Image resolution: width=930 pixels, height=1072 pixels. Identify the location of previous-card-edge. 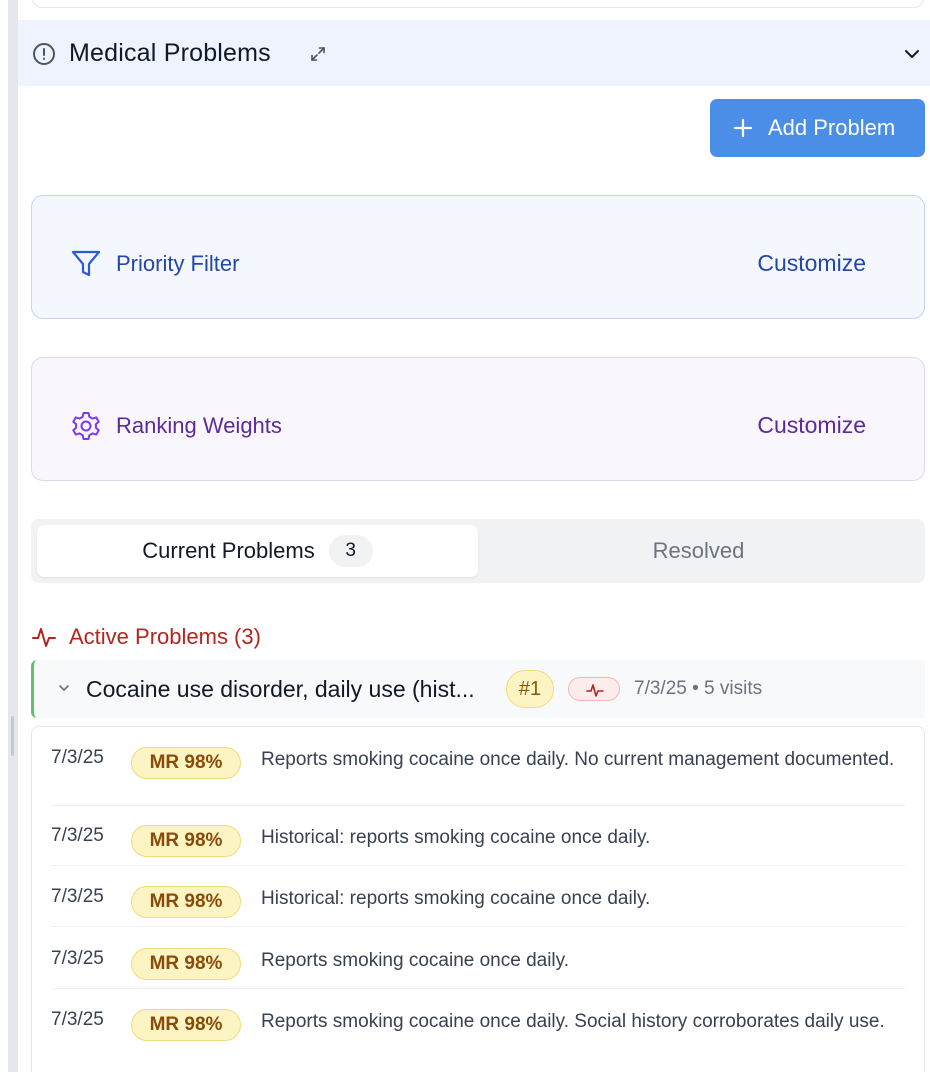
(478, 4).